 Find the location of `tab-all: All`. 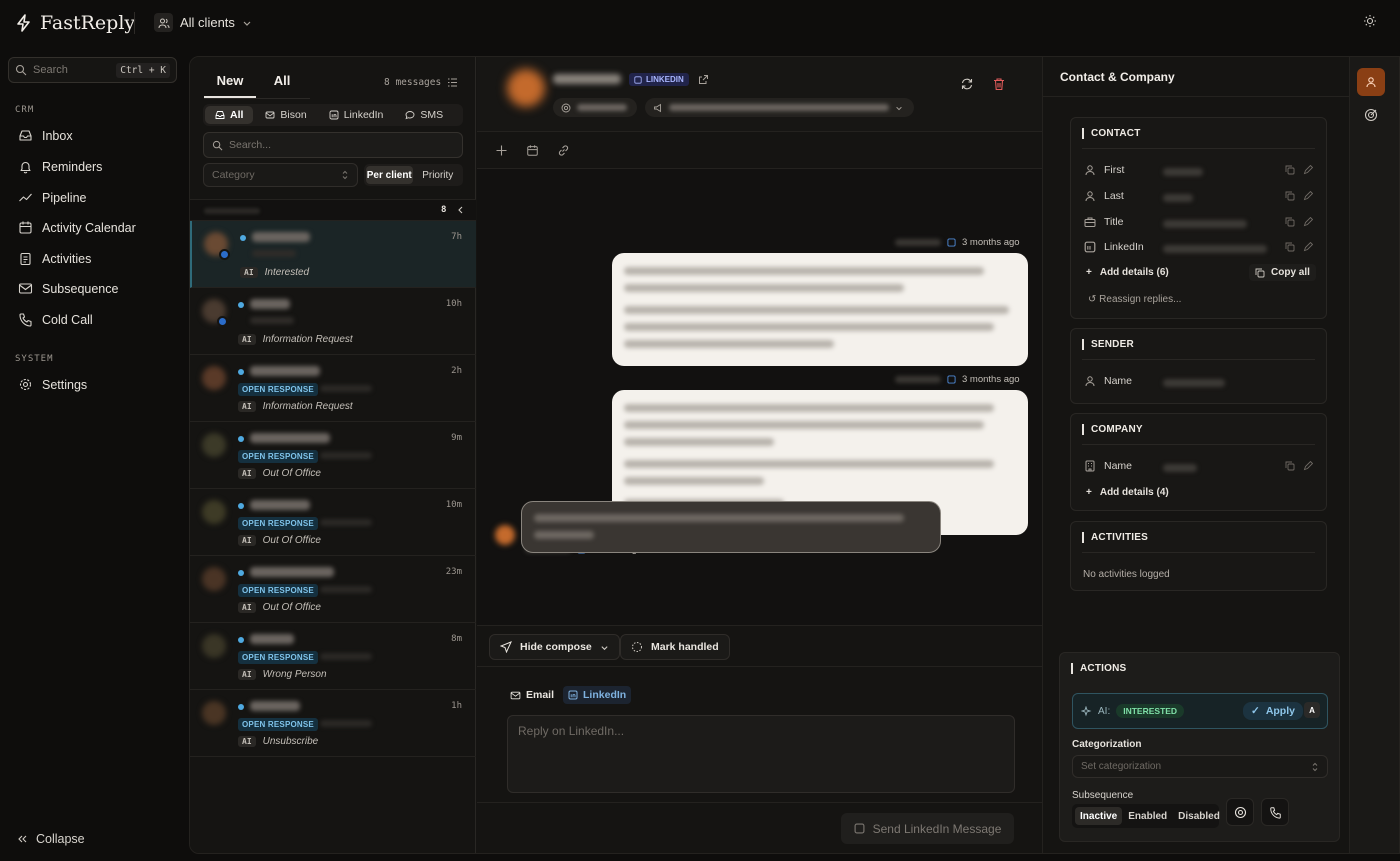

tab-all: All is located at coordinates (282, 85).